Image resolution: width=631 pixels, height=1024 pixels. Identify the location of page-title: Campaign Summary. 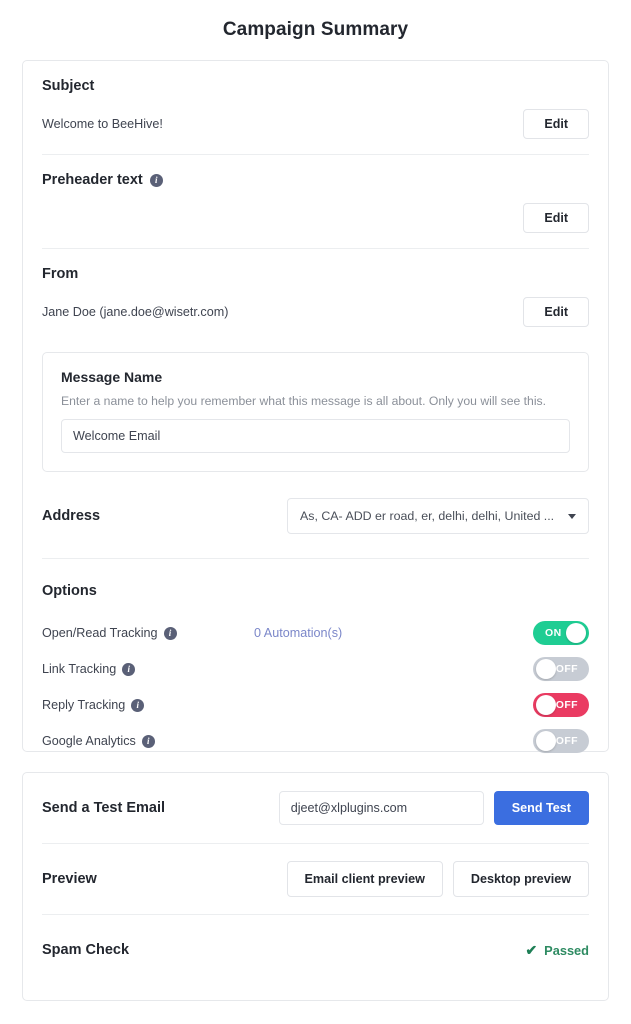
(315, 29).